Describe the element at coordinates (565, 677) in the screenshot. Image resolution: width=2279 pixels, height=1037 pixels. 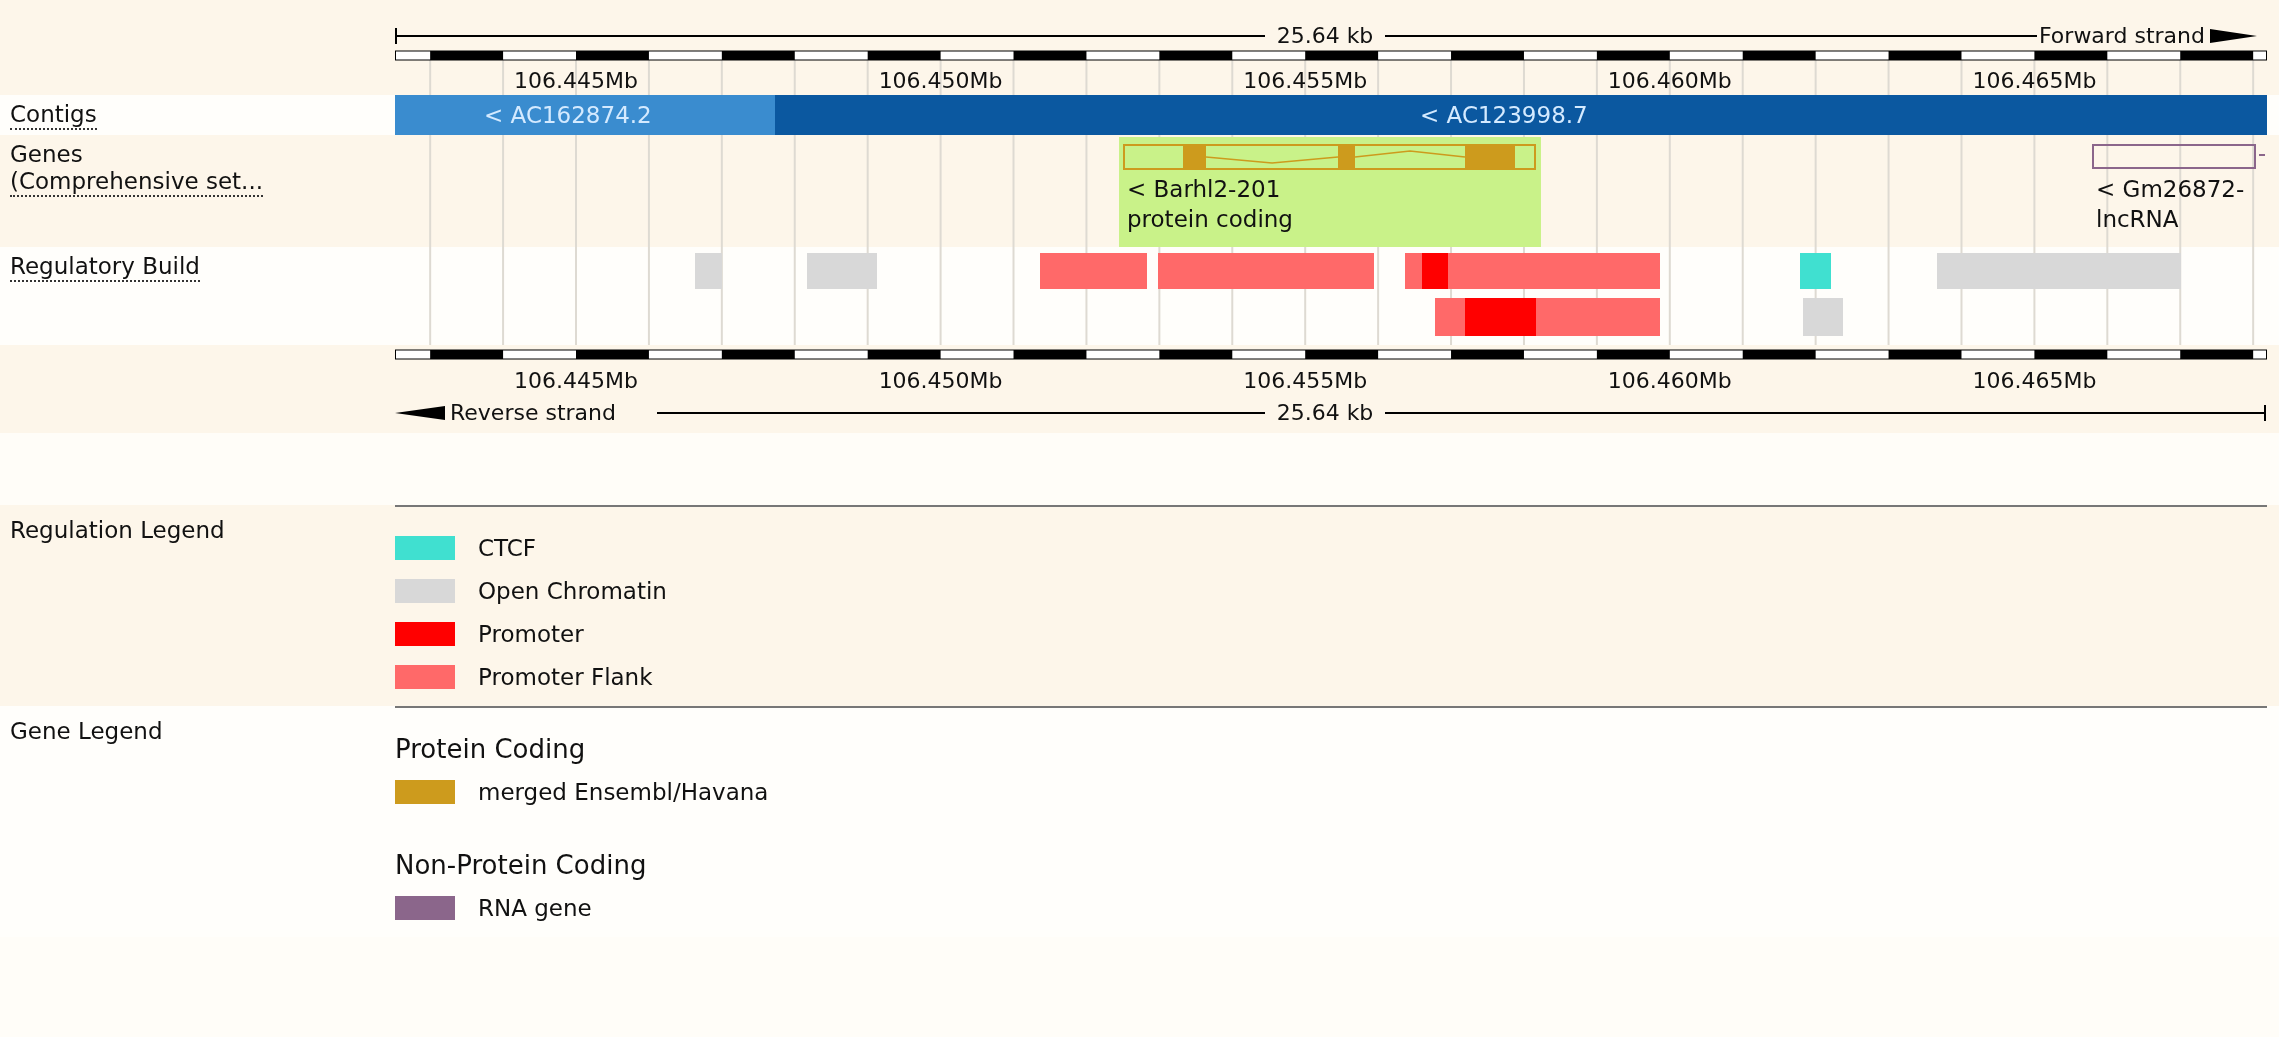
I see `legend-label: Promoter Flank` at that location.